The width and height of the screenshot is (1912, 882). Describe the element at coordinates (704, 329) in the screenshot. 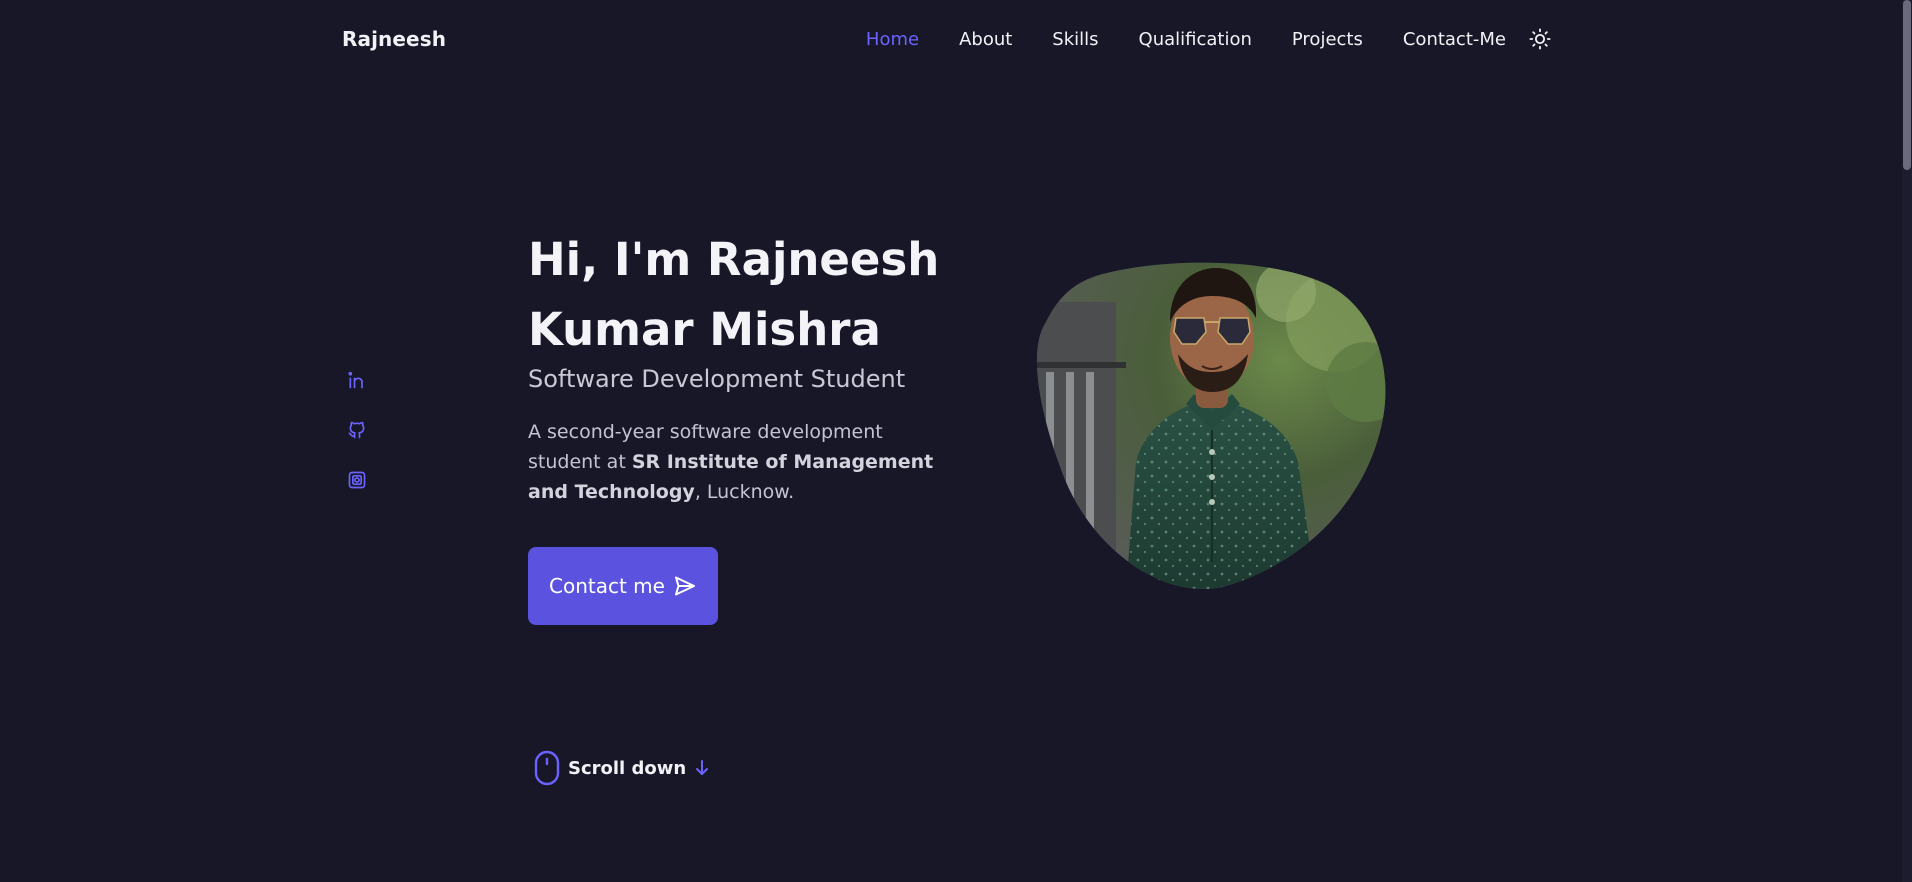

I see `hero-title-line2: Kumar Mishra` at that location.